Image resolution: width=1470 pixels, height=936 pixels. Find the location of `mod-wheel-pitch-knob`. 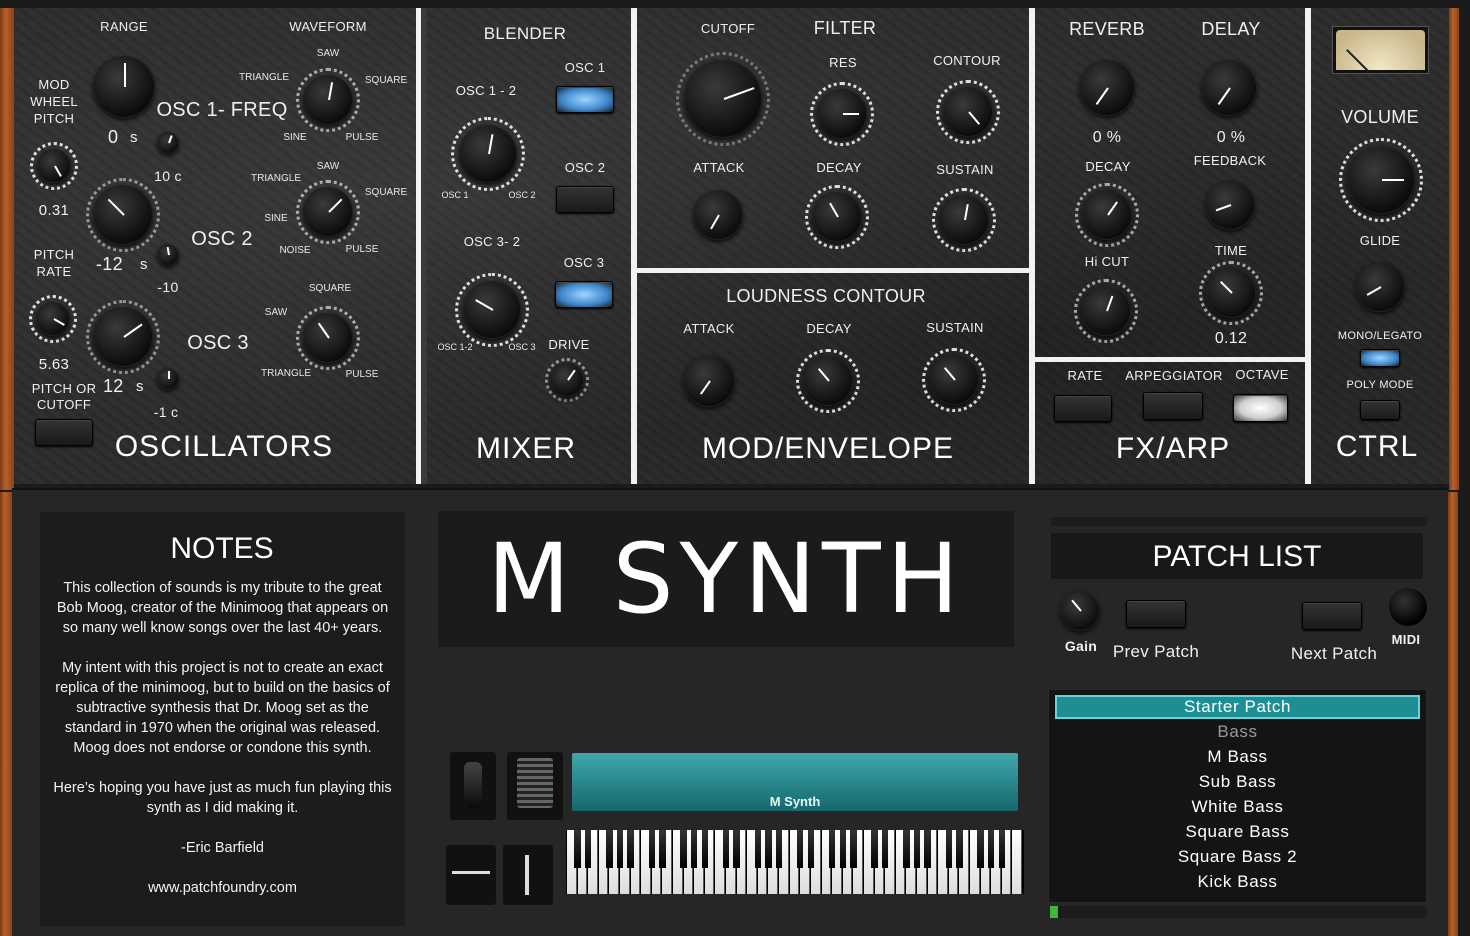

mod-wheel-pitch-knob is located at coordinates (54, 166).